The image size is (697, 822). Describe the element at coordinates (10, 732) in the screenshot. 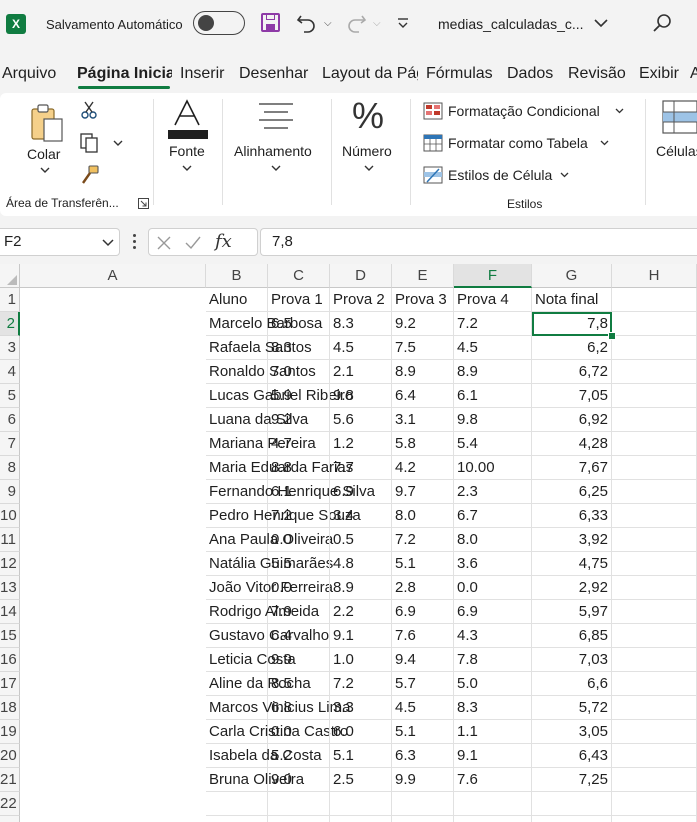

I see `row-header-19: 19` at that location.